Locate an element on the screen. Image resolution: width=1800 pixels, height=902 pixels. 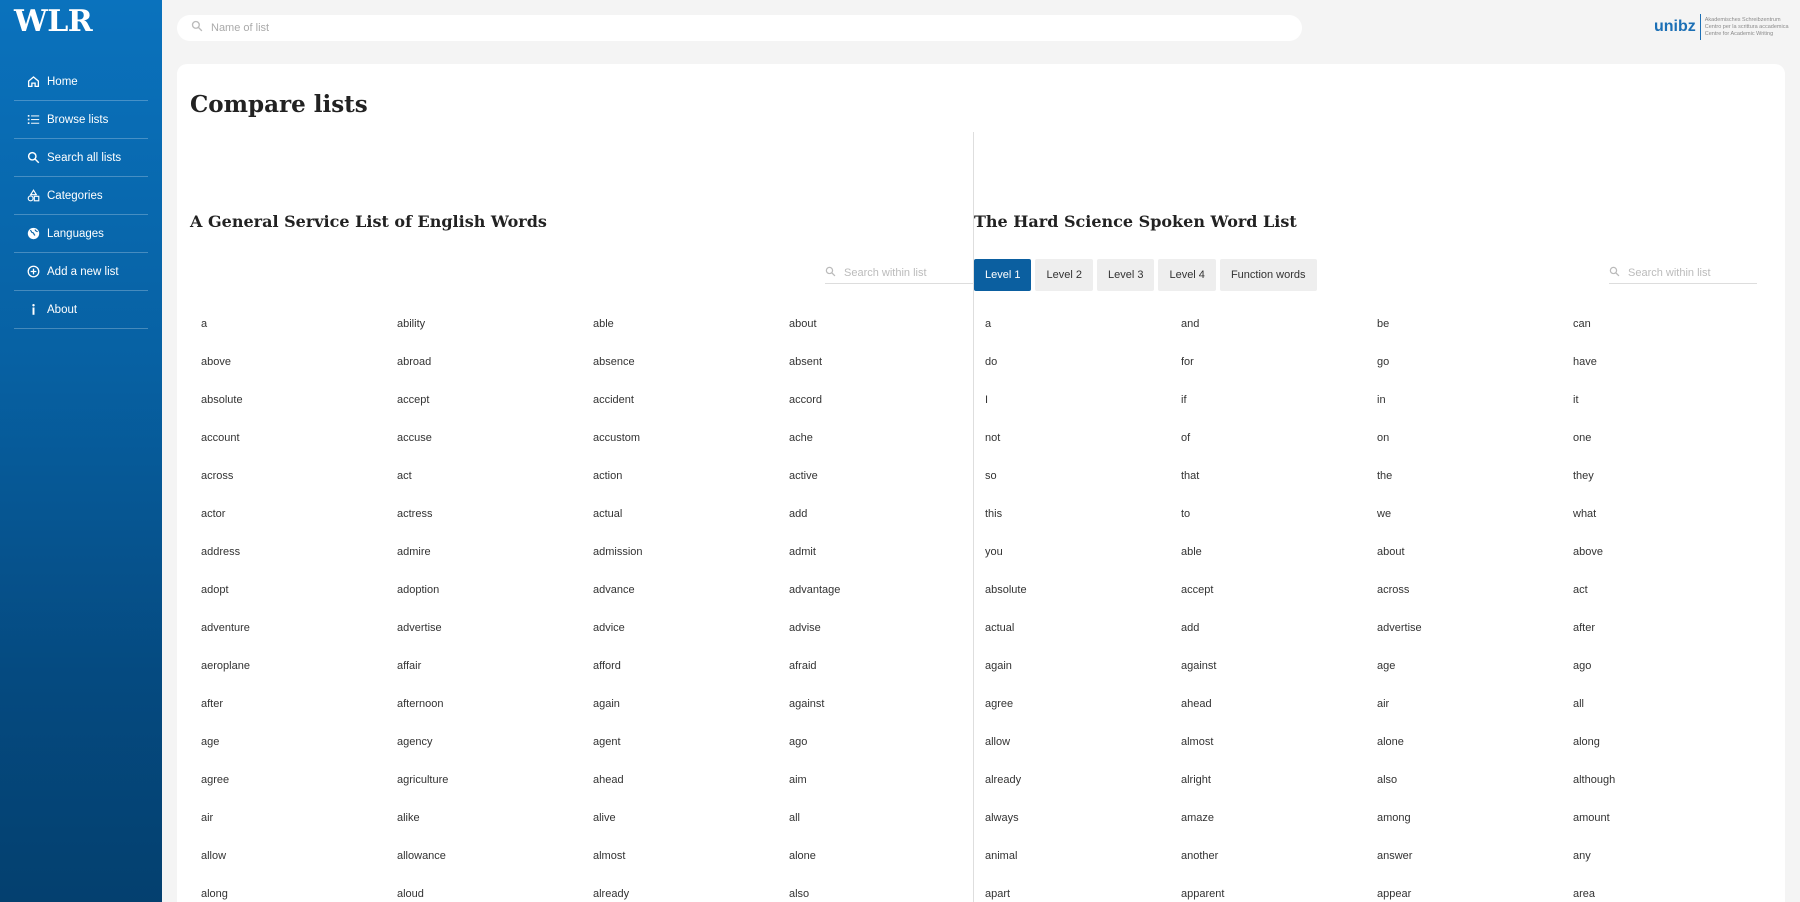
word-item: allow is located at coordinates (299, 868).